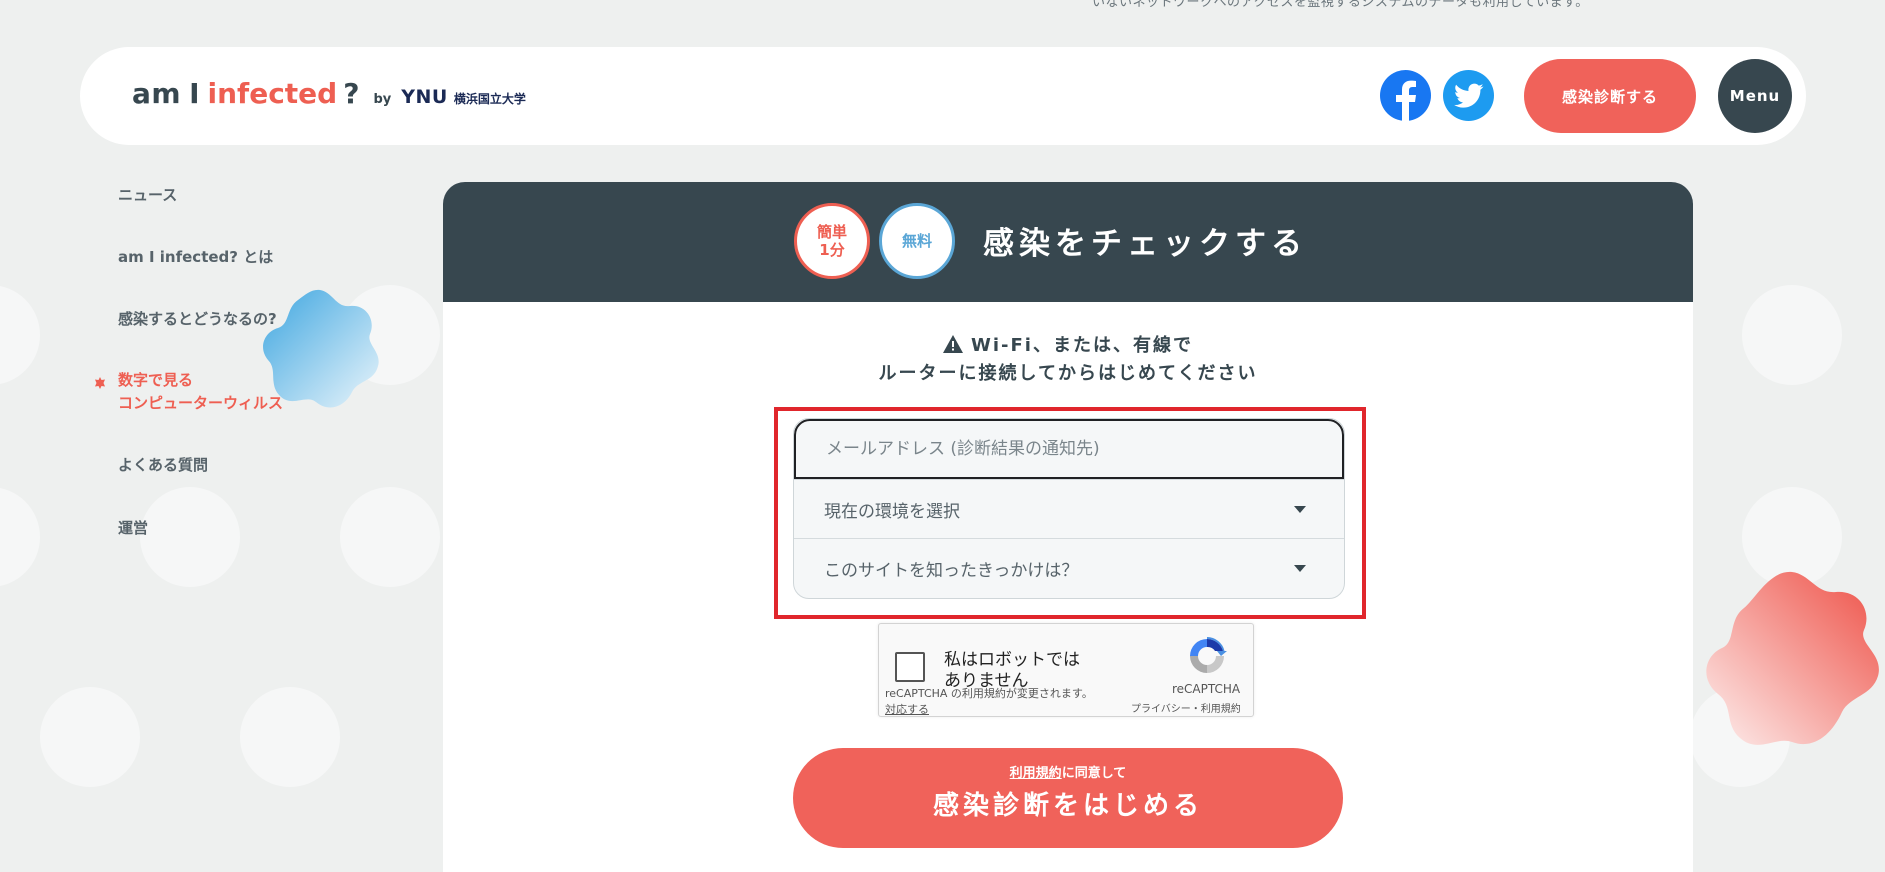 This screenshot has width=1885, height=872. I want to click on header-diagnose-button: 感染診断する, so click(1610, 96).